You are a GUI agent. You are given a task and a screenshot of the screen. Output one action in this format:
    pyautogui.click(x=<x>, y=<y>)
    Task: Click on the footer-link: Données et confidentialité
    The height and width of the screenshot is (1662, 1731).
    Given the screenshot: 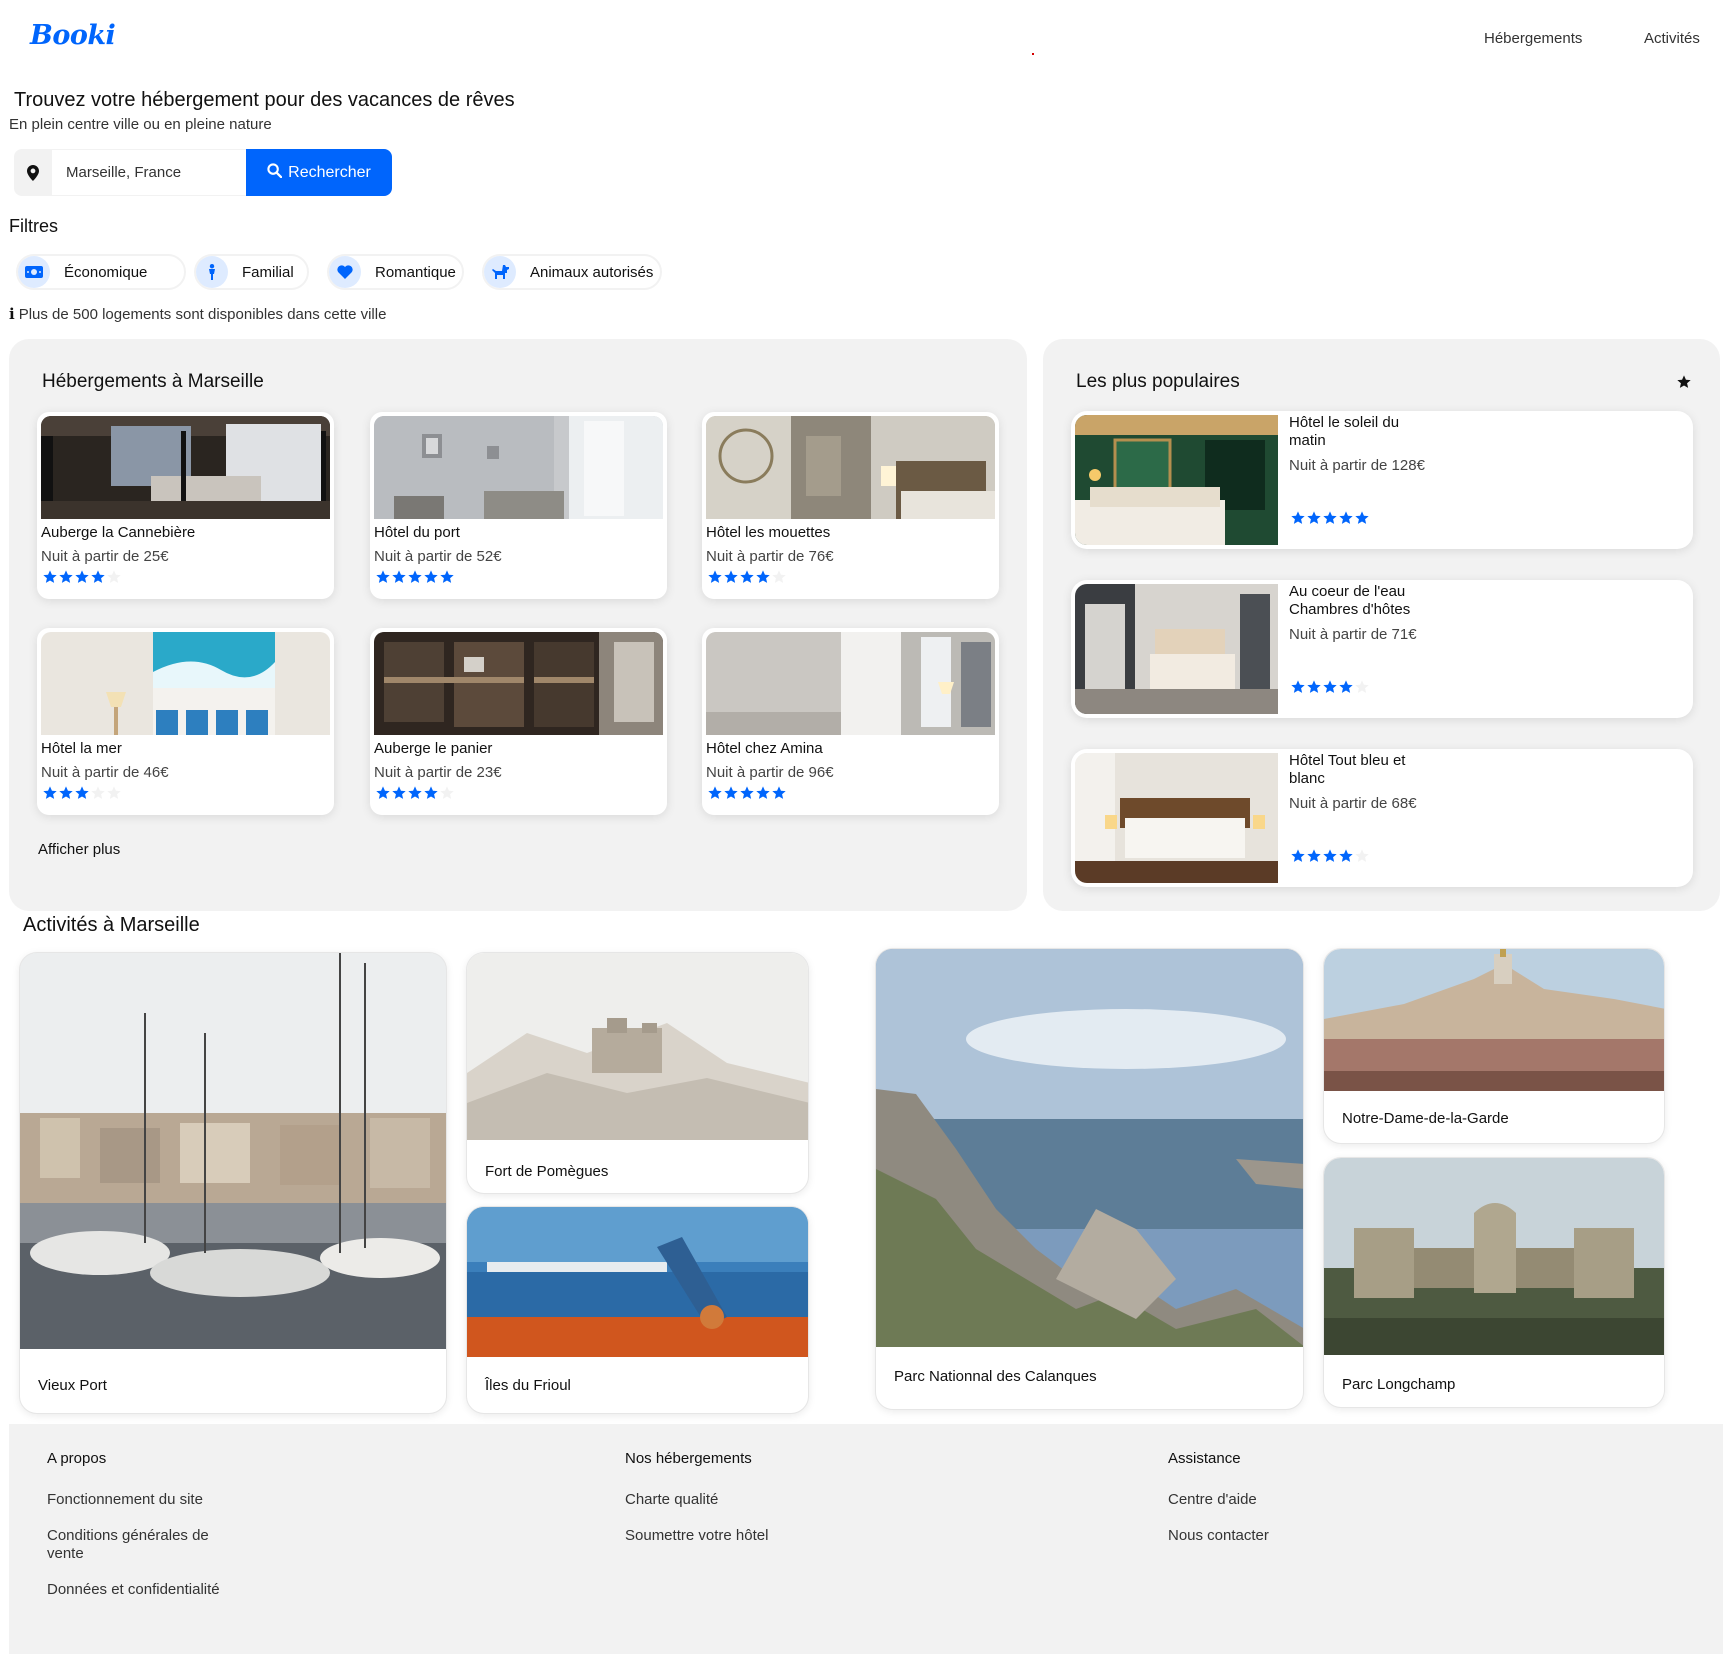 What is the action you would take?
    pyautogui.click(x=142, y=1590)
    